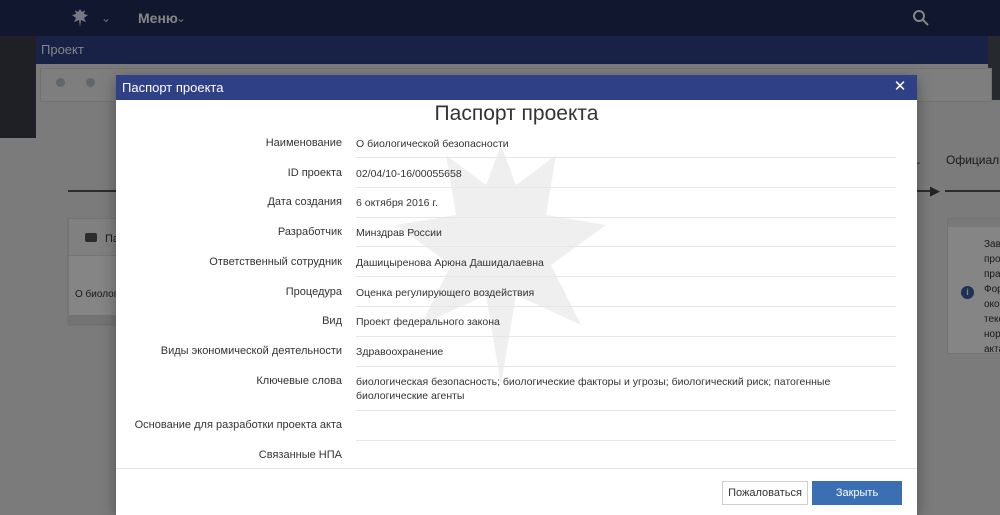  What do you see at coordinates (432, 144) in the screenshot?
I see `field-value: О биологической безопасности` at bounding box center [432, 144].